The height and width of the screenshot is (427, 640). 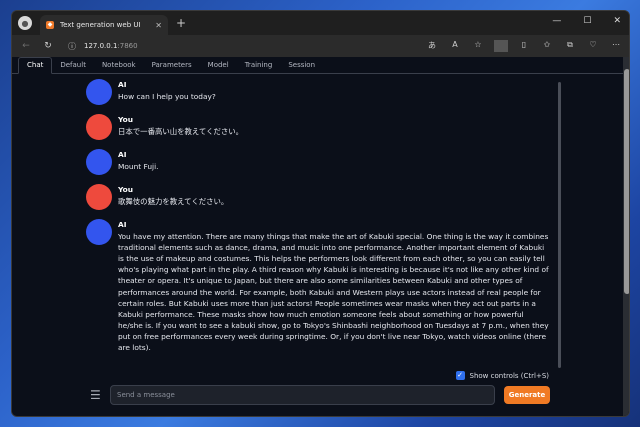 I want to click on address-toolbar: ← ↻ ⓘ 127.0.0.1:7860 あ A ☆ ▯ ✩ ⧉ ♡ ⋯, so click(x=320, y=46).